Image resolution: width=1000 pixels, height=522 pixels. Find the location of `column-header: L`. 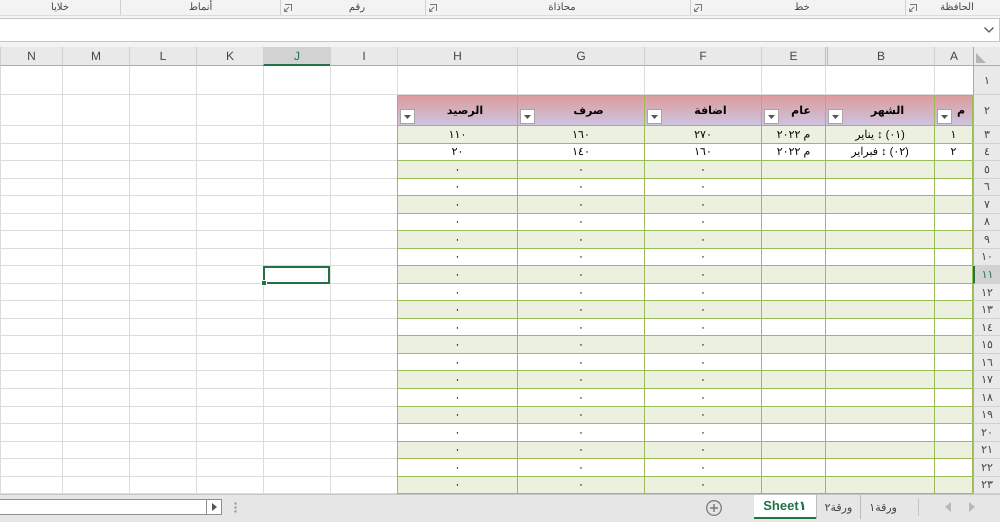

column-header: L is located at coordinates (162, 56).